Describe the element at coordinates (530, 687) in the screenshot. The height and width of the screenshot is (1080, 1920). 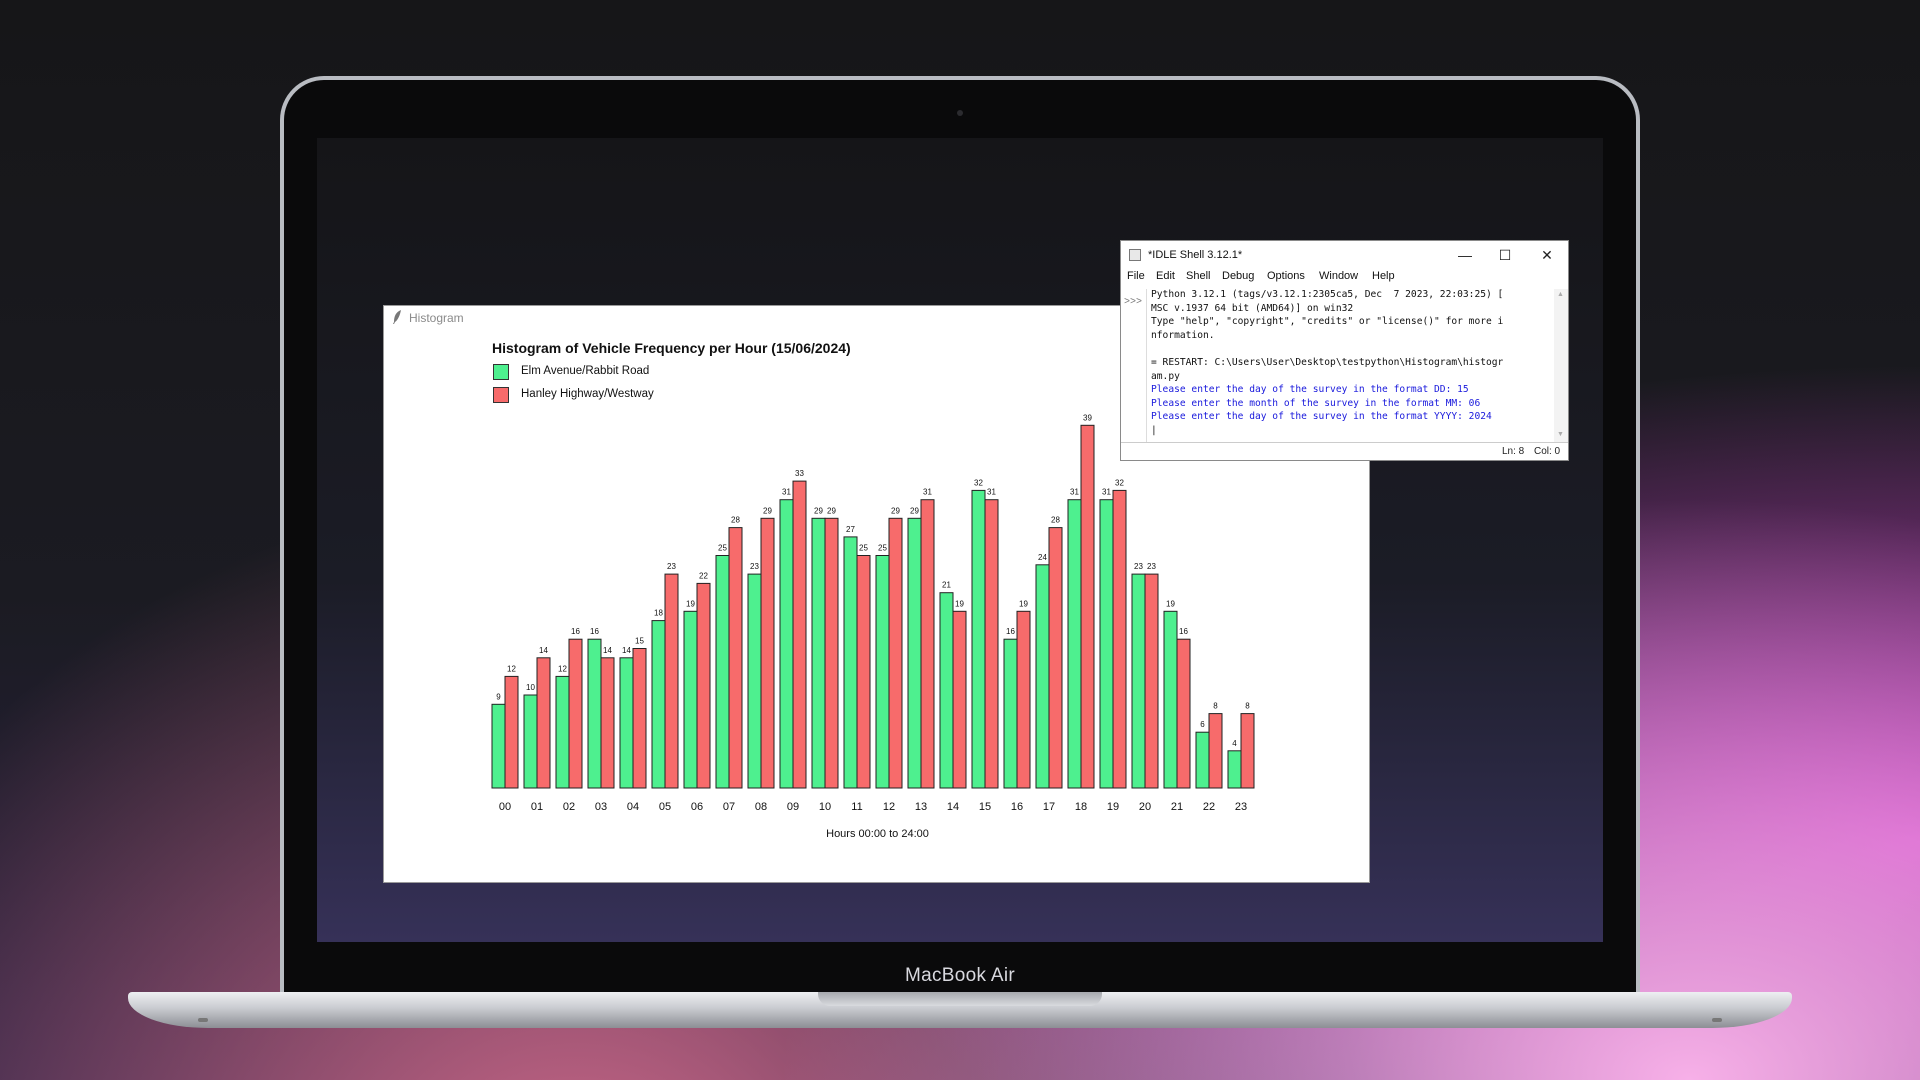
I see `bar-value-label: 10` at that location.